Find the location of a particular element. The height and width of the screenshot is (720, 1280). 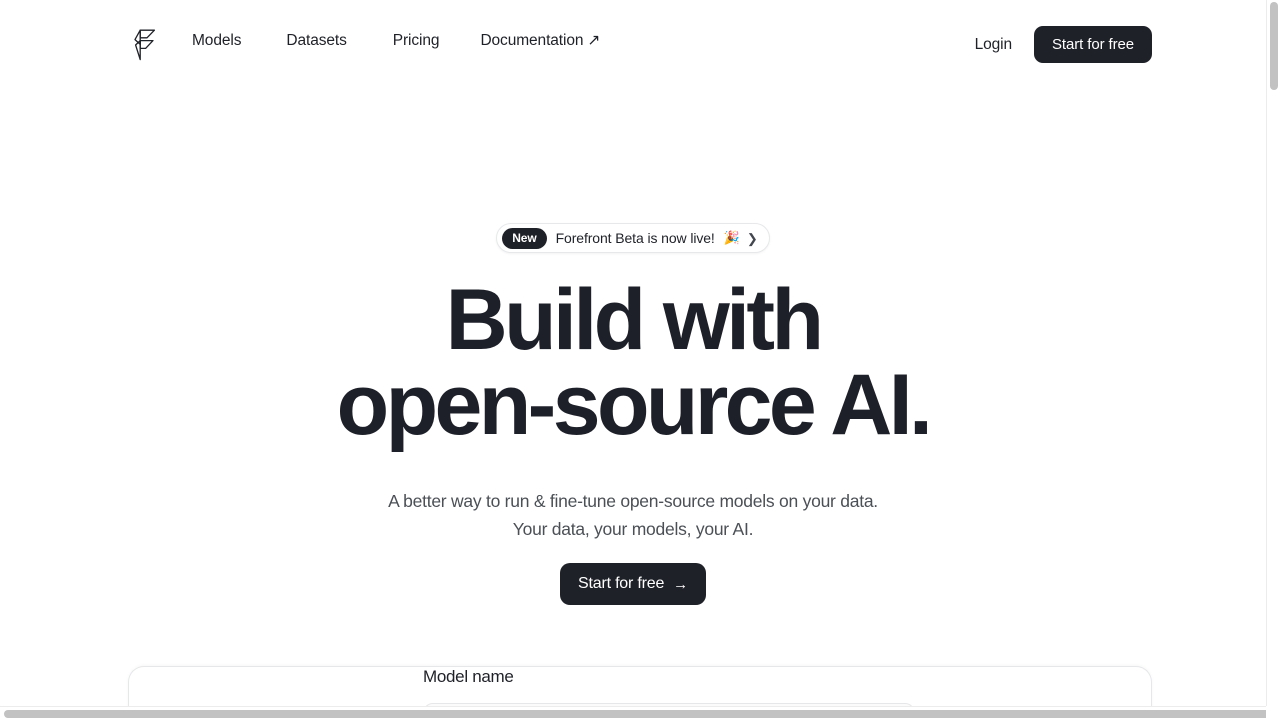

subtitle-line-2: Your data, your models, your AI. is located at coordinates (633, 529).